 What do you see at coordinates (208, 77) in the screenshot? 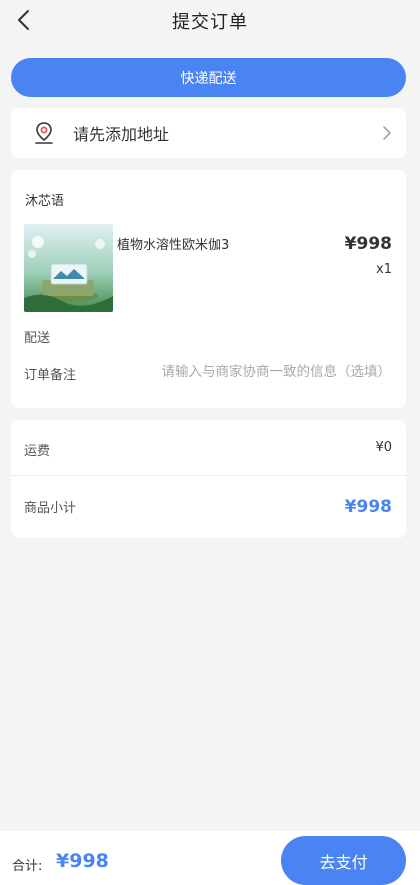
I see `express-delivery-button: 快递配送` at bounding box center [208, 77].